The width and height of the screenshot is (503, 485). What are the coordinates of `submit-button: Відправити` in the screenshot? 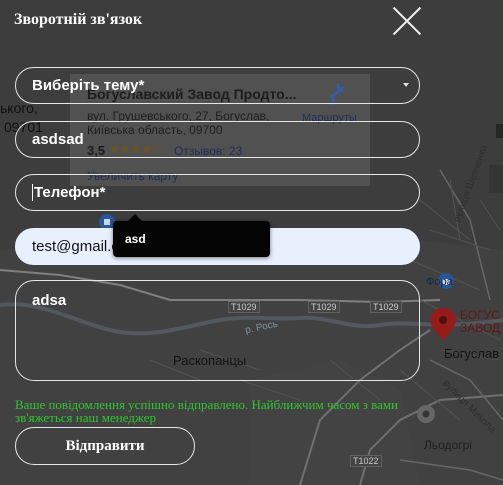 It's located at (105, 446).